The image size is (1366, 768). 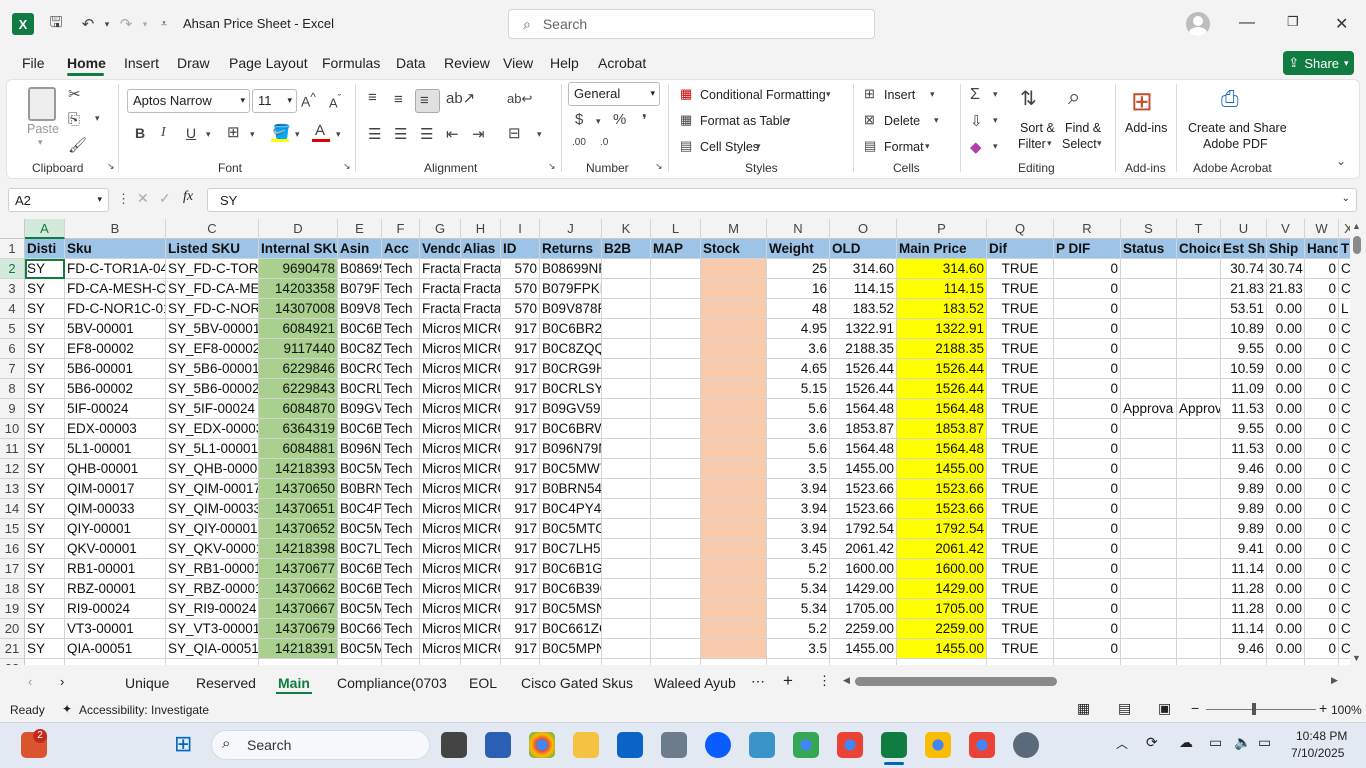 What do you see at coordinates (870, 146) in the screenshot?
I see `format-cells-icon: ▤` at bounding box center [870, 146].